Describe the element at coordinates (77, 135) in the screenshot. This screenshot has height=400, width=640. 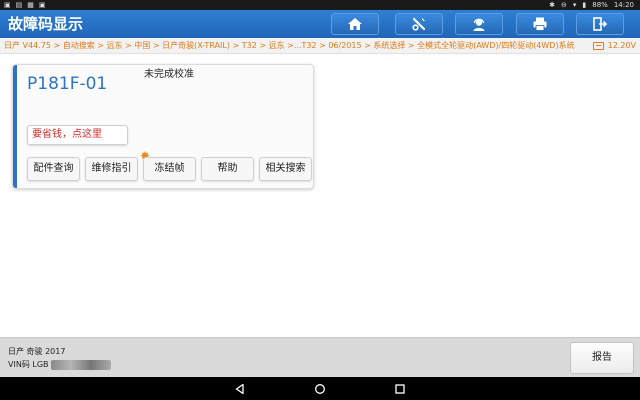
I see `save-money-button: 要省钱，点这里` at that location.